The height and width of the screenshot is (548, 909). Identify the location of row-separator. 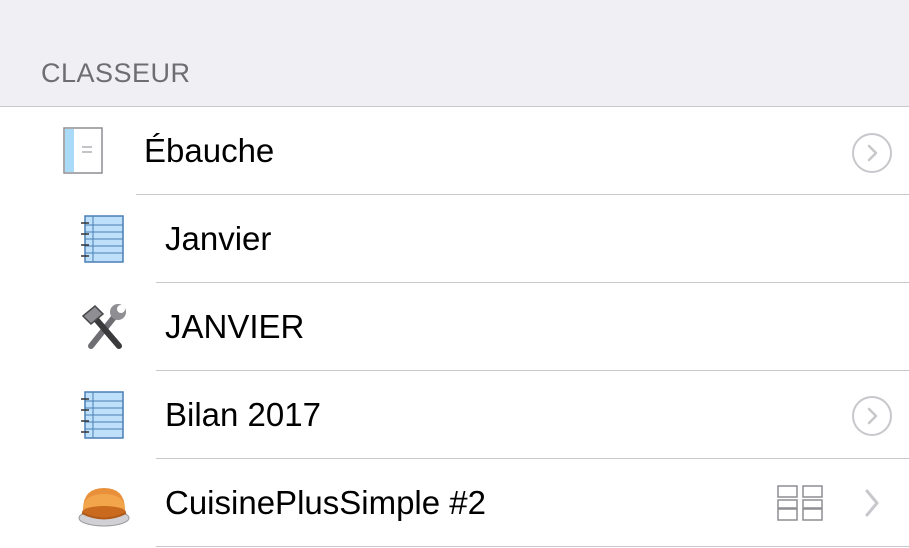
(532, 546).